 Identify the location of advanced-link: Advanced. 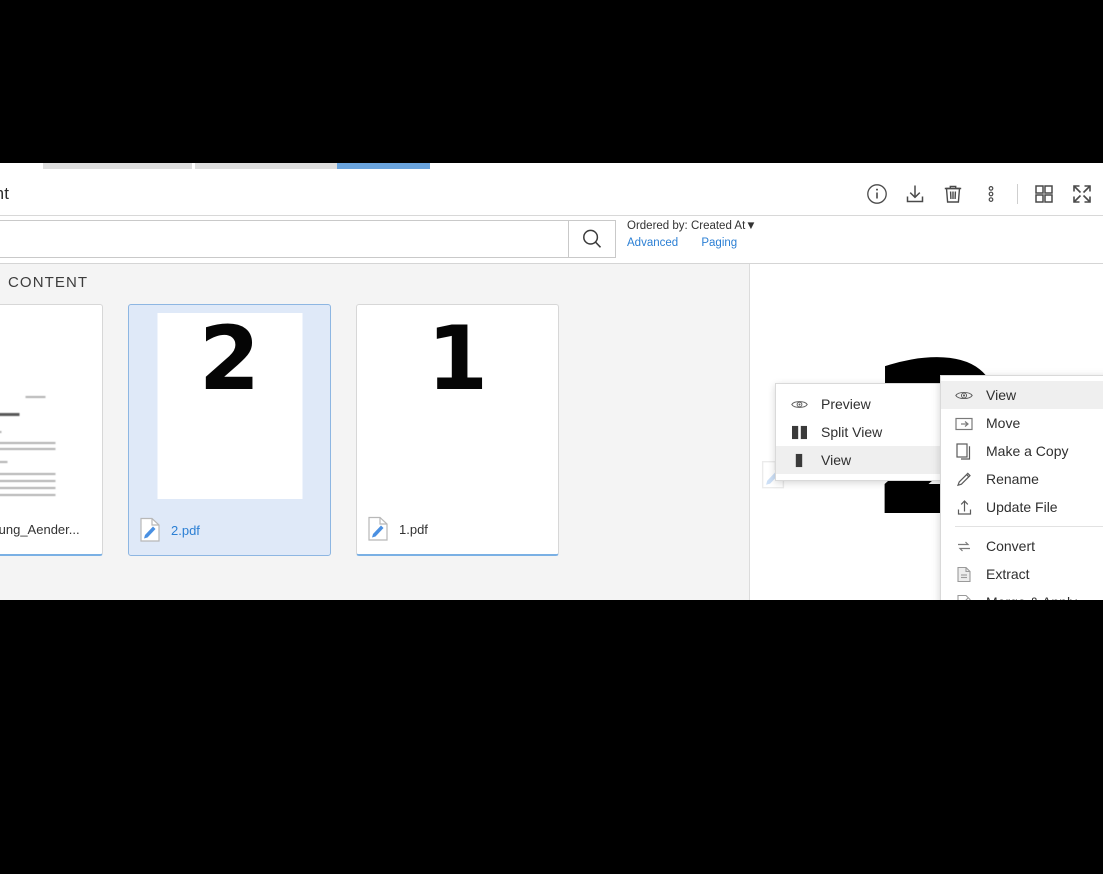
(652, 243).